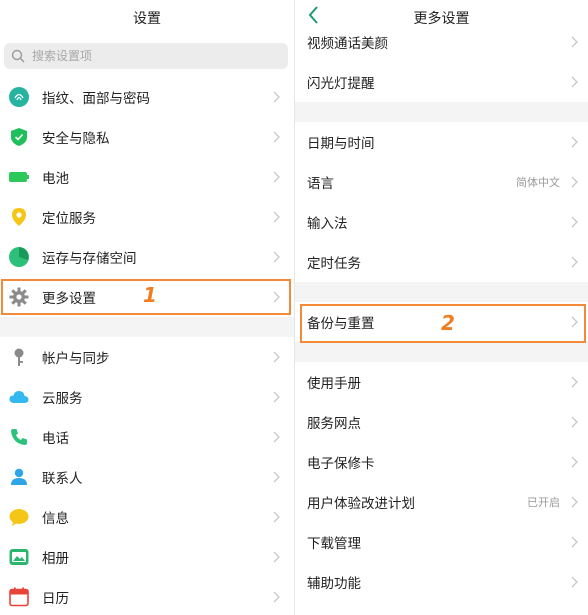  I want to click on gear-icon, so click(19, 297).